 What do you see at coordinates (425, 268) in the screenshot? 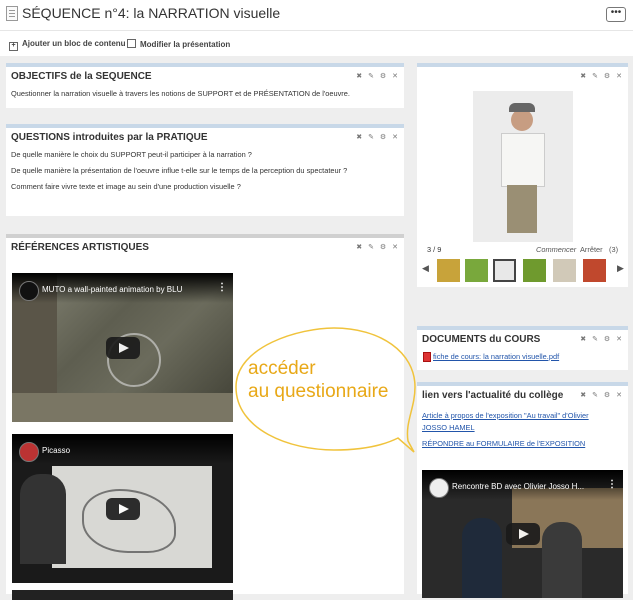
I see `gallery-prev-arrow: ◀` at bounding box center [425, 268].